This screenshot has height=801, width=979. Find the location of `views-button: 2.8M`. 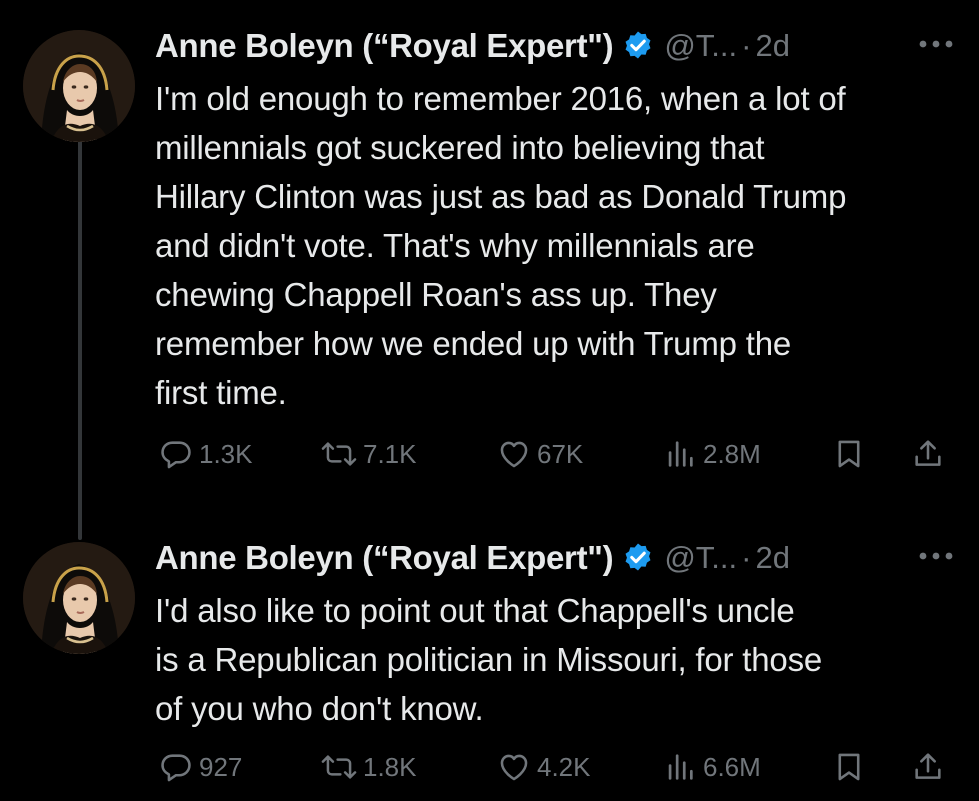

views-button: 2.8M is located at coordinates (712, 454).